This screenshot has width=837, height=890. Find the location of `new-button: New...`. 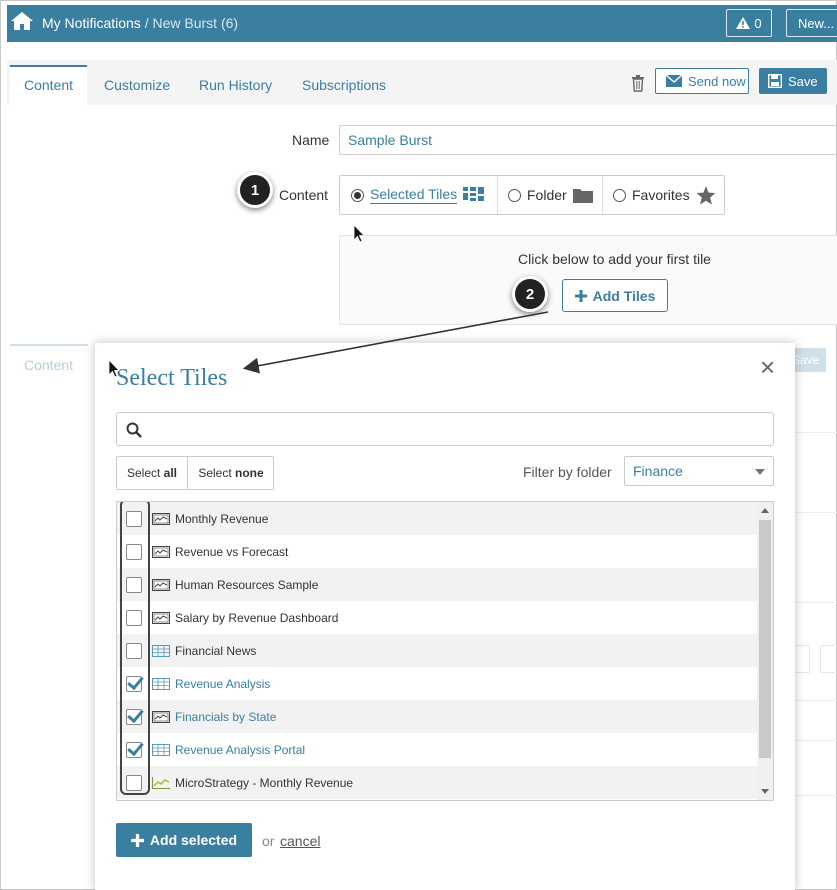

new-button: New... is located at coordinates (811, 23).